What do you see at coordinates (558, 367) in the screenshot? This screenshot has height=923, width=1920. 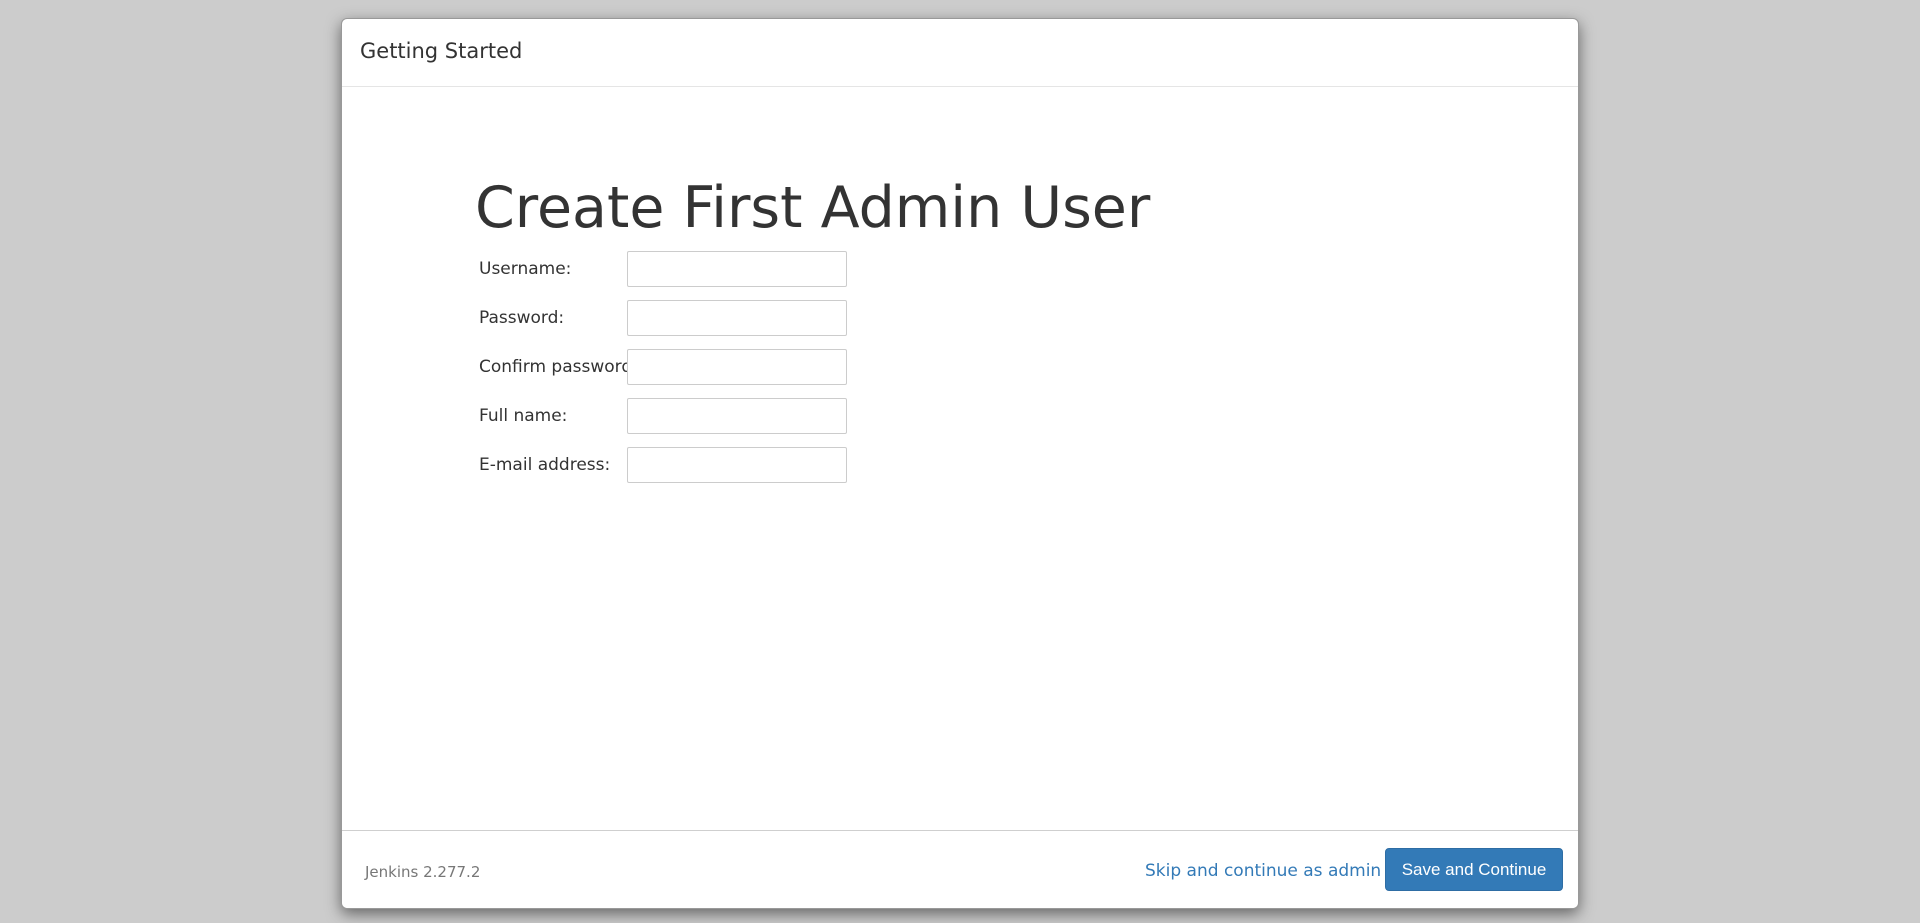 I see `confirm-password-label: Confirm password:` at bounding box center [558, 367].